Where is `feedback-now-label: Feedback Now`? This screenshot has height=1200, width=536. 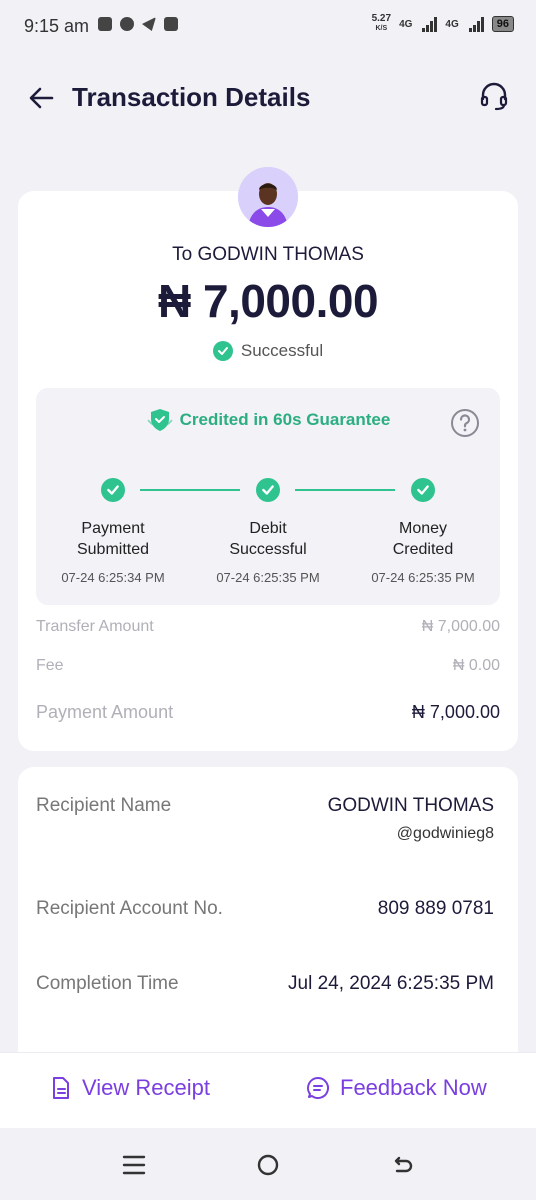 feedback-now-label: Feedback Now is located at coordinates (413, 1087).